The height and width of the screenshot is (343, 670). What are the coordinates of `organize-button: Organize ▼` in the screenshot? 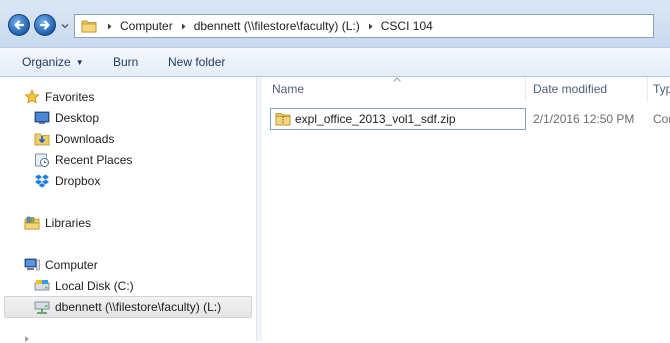 It's located at (53, 62).